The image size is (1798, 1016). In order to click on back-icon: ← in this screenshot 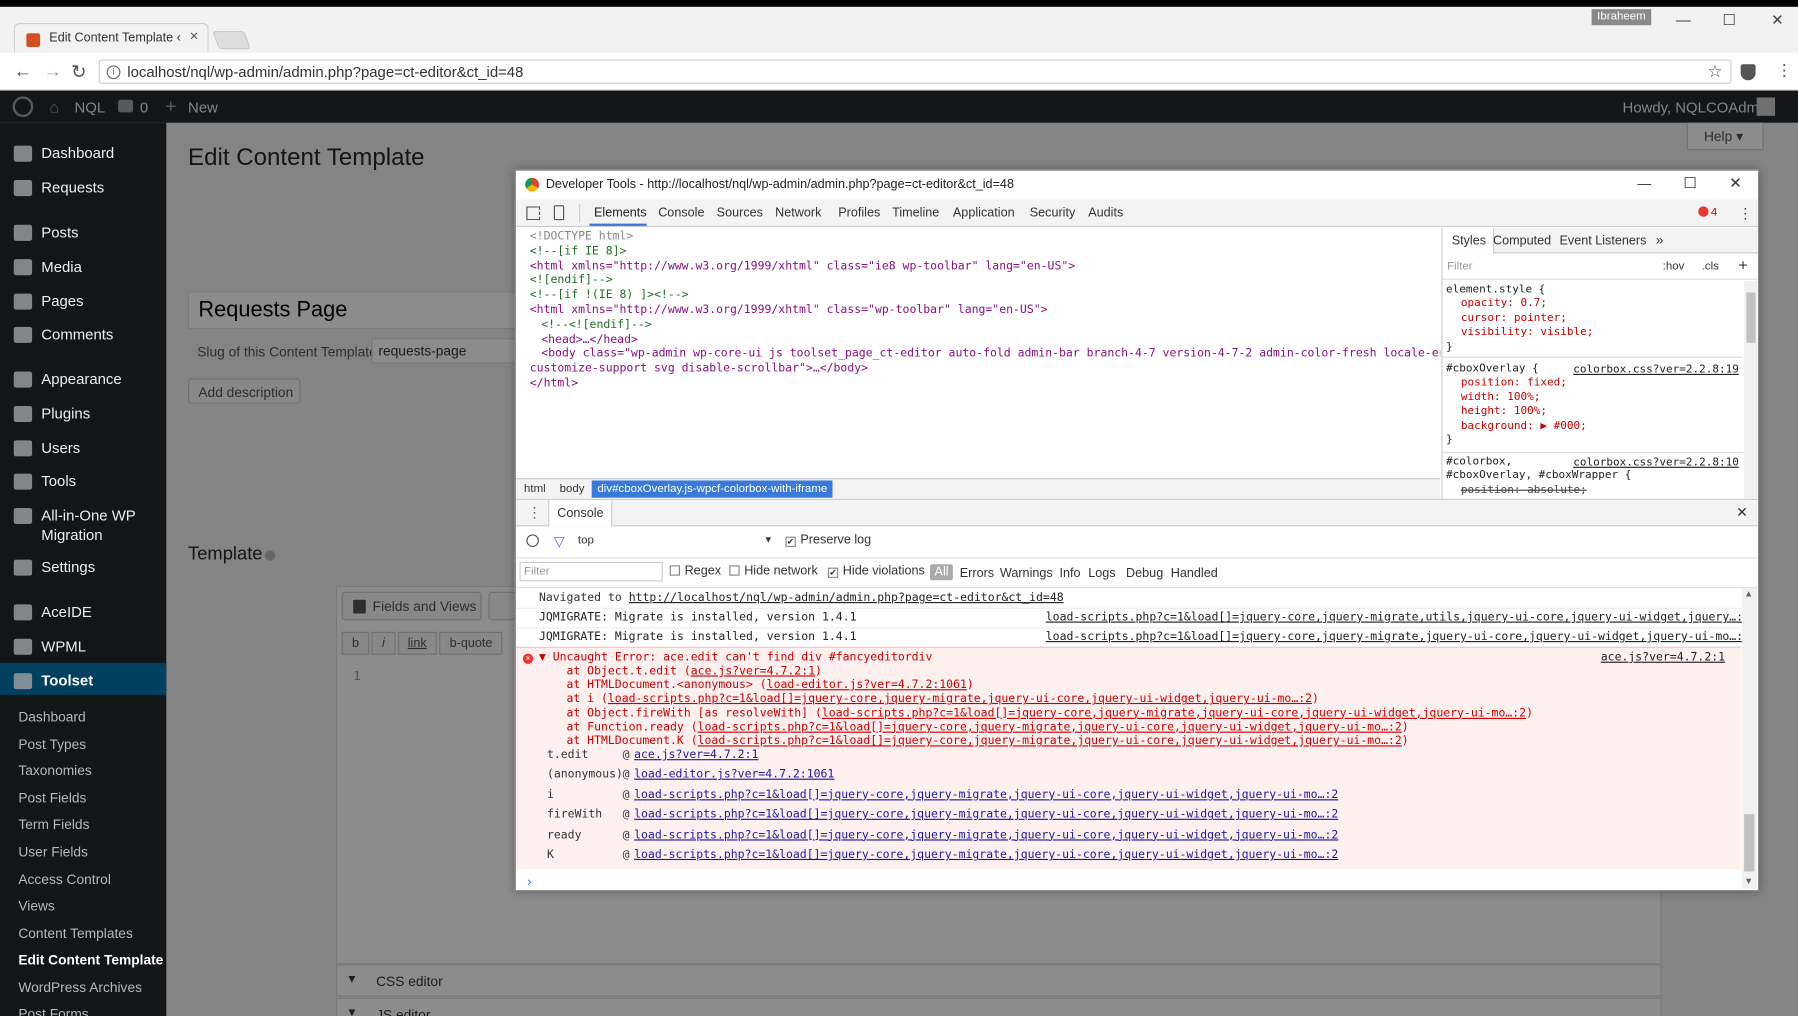, I will do `click(23, 72)`.